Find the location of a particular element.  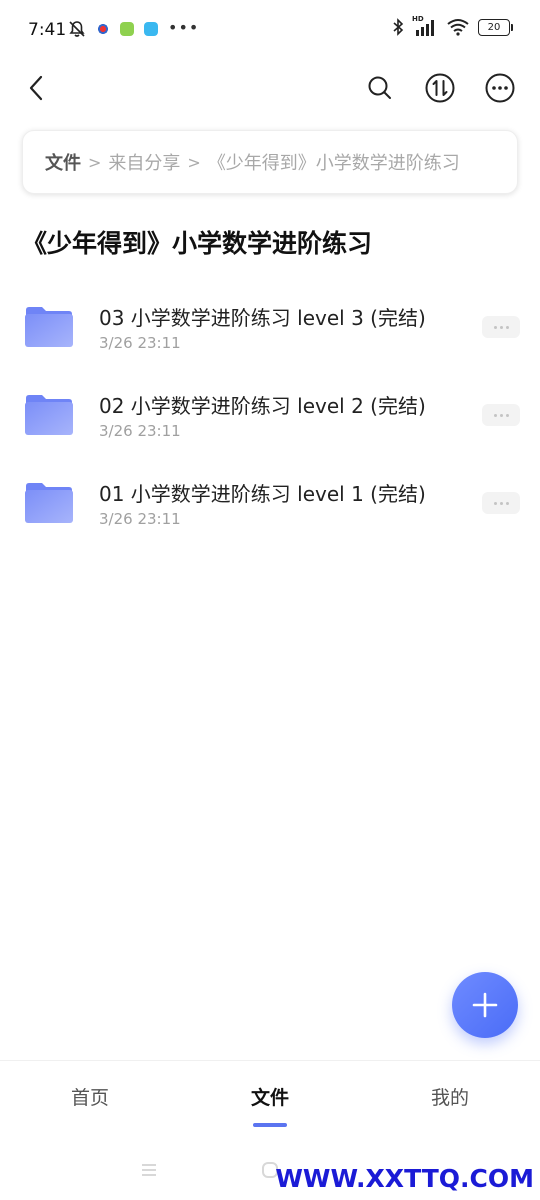

more-notifications-icon: ••• is located at coordinates (184, 27).